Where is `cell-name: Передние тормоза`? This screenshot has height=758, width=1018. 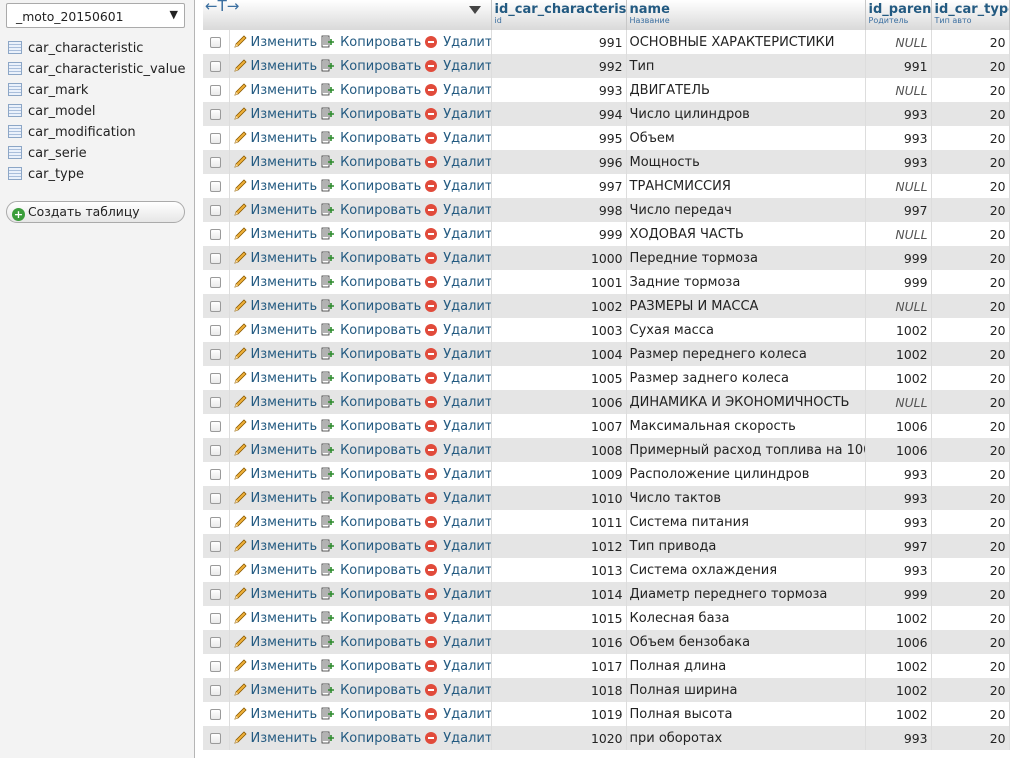
cell-name: Передние тормоза is located at coordinates (746, 258).